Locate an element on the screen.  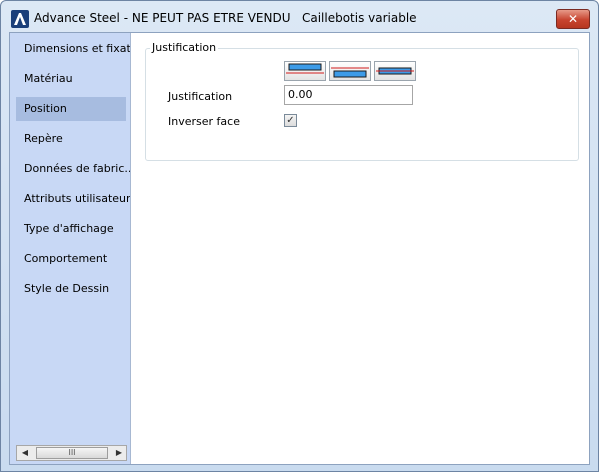
justify-center-button is located at coordinates (395, 71).